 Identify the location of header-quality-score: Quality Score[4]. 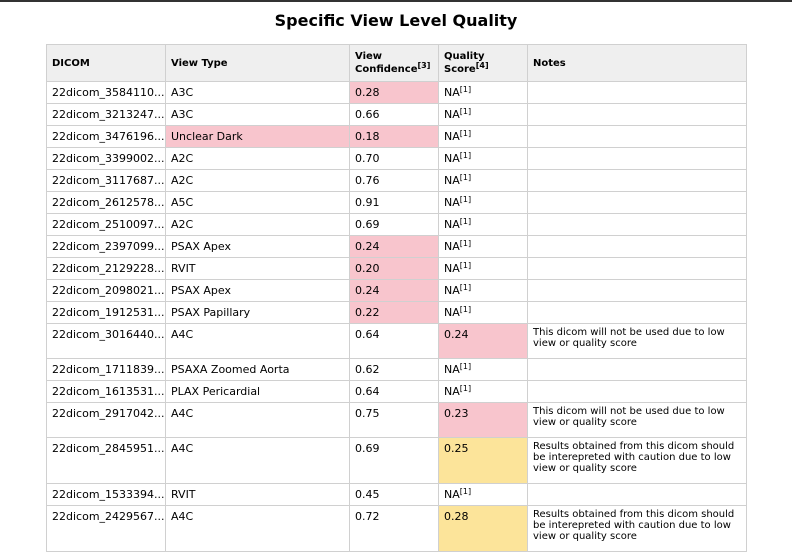
(483, 63).